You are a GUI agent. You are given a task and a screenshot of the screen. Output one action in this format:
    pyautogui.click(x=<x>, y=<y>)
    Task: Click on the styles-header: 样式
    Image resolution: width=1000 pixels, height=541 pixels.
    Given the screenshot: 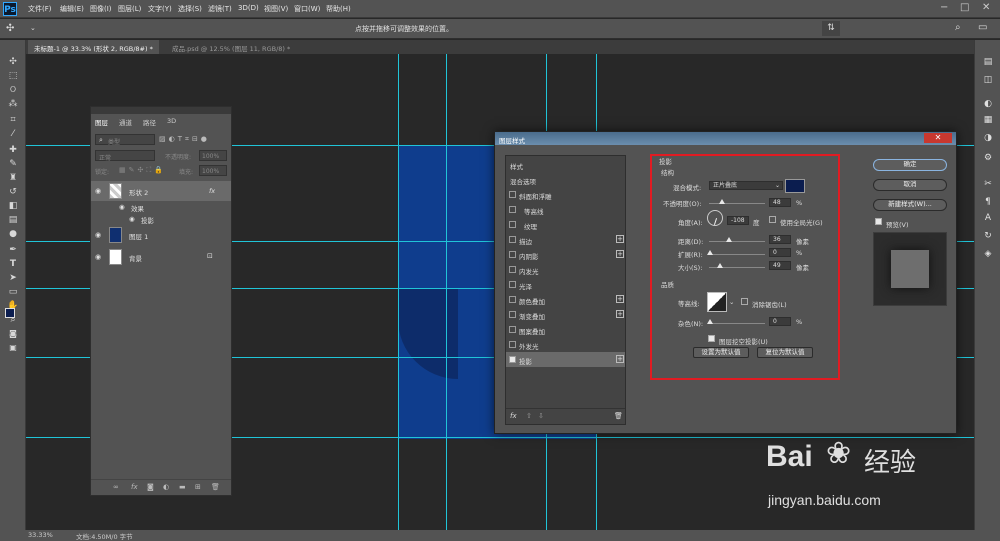 What is the action you would take?
    pyautogui.click(x=516, y=166)
    